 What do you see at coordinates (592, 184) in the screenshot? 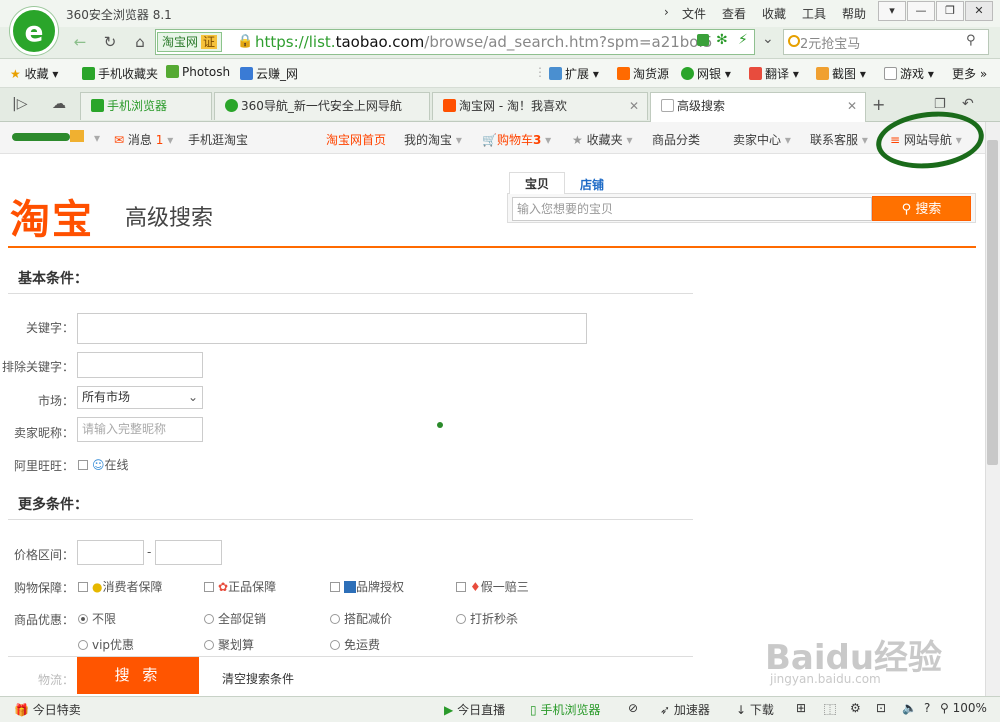
I see `tab-shop-search: 店铺` at bounding box center [592, 184].